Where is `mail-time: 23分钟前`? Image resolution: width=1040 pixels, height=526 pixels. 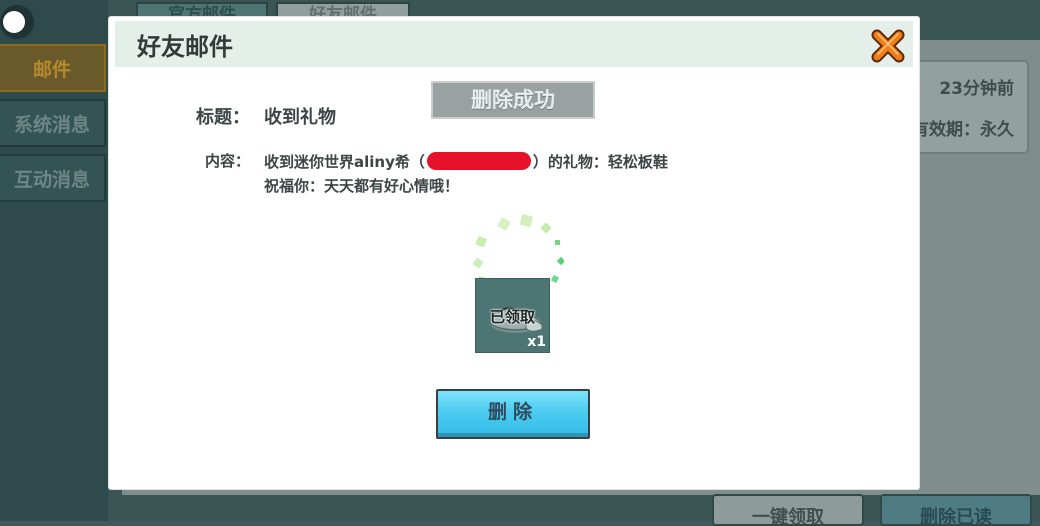 mail-time: 23分钟前 is located at coordinates (976, 89).